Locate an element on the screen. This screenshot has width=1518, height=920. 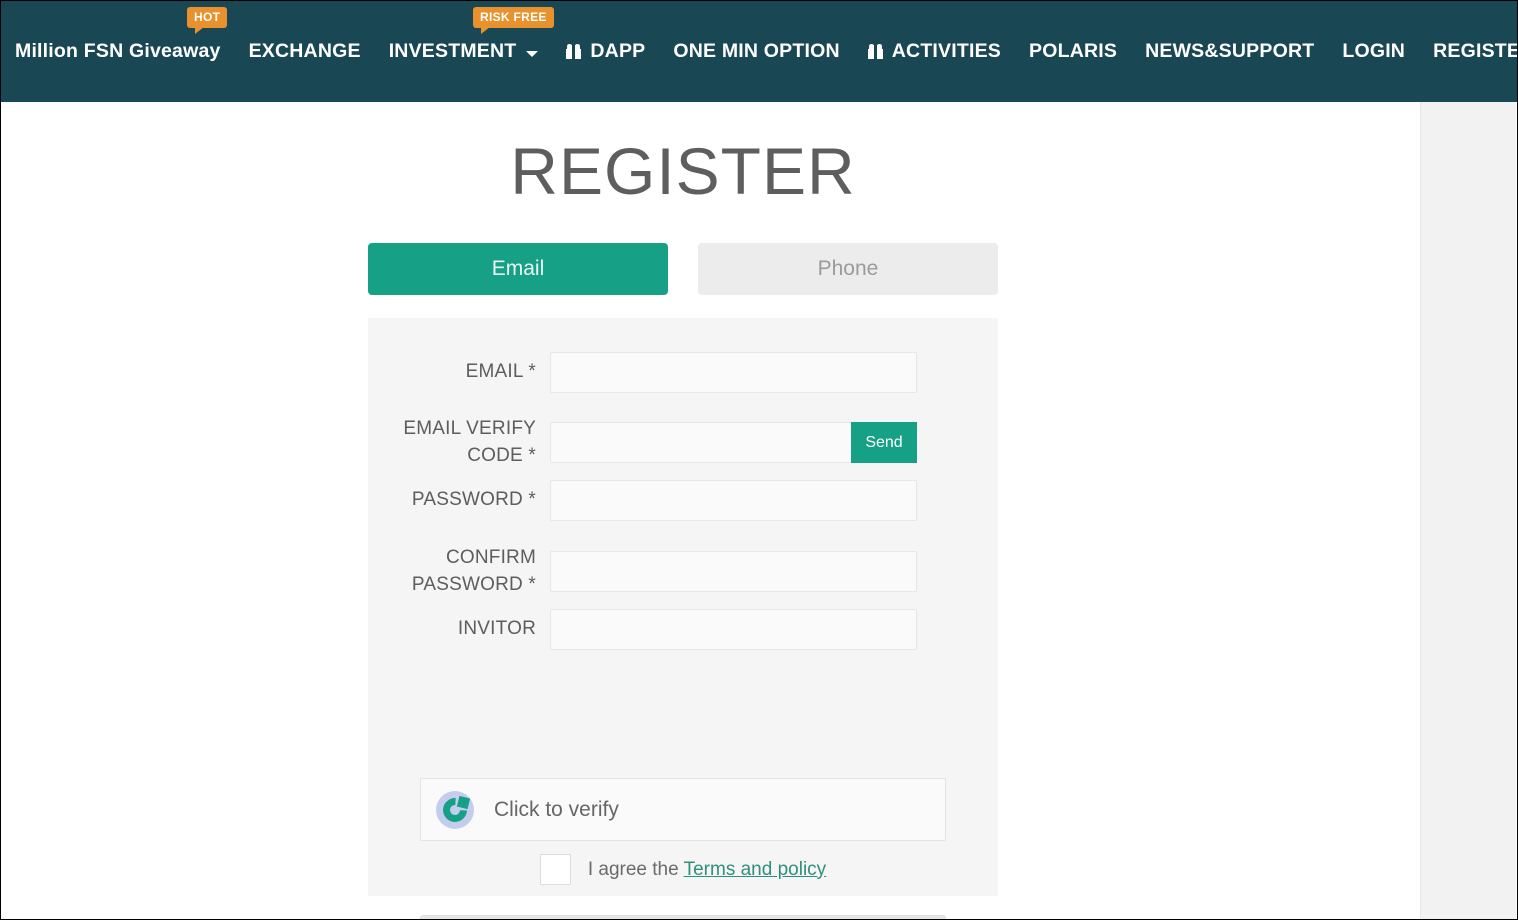
hot-badge: HOT is located at coordinates (207, 20).